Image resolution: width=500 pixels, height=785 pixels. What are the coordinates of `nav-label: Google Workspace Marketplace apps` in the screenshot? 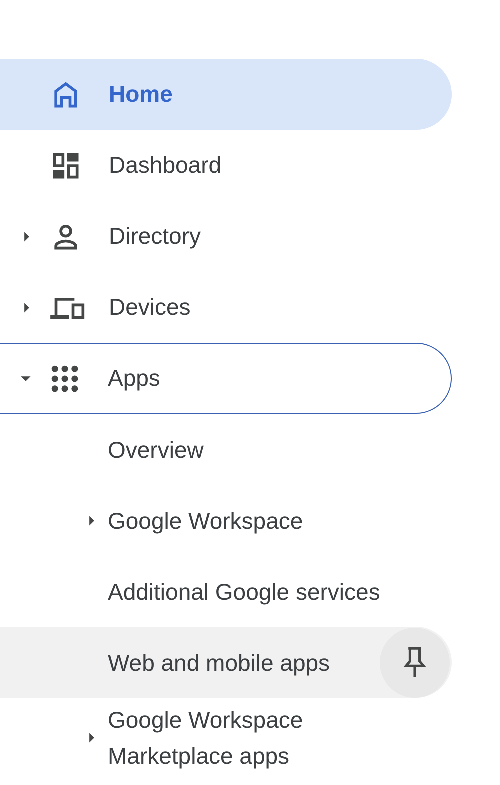 It's located at (206, 738).